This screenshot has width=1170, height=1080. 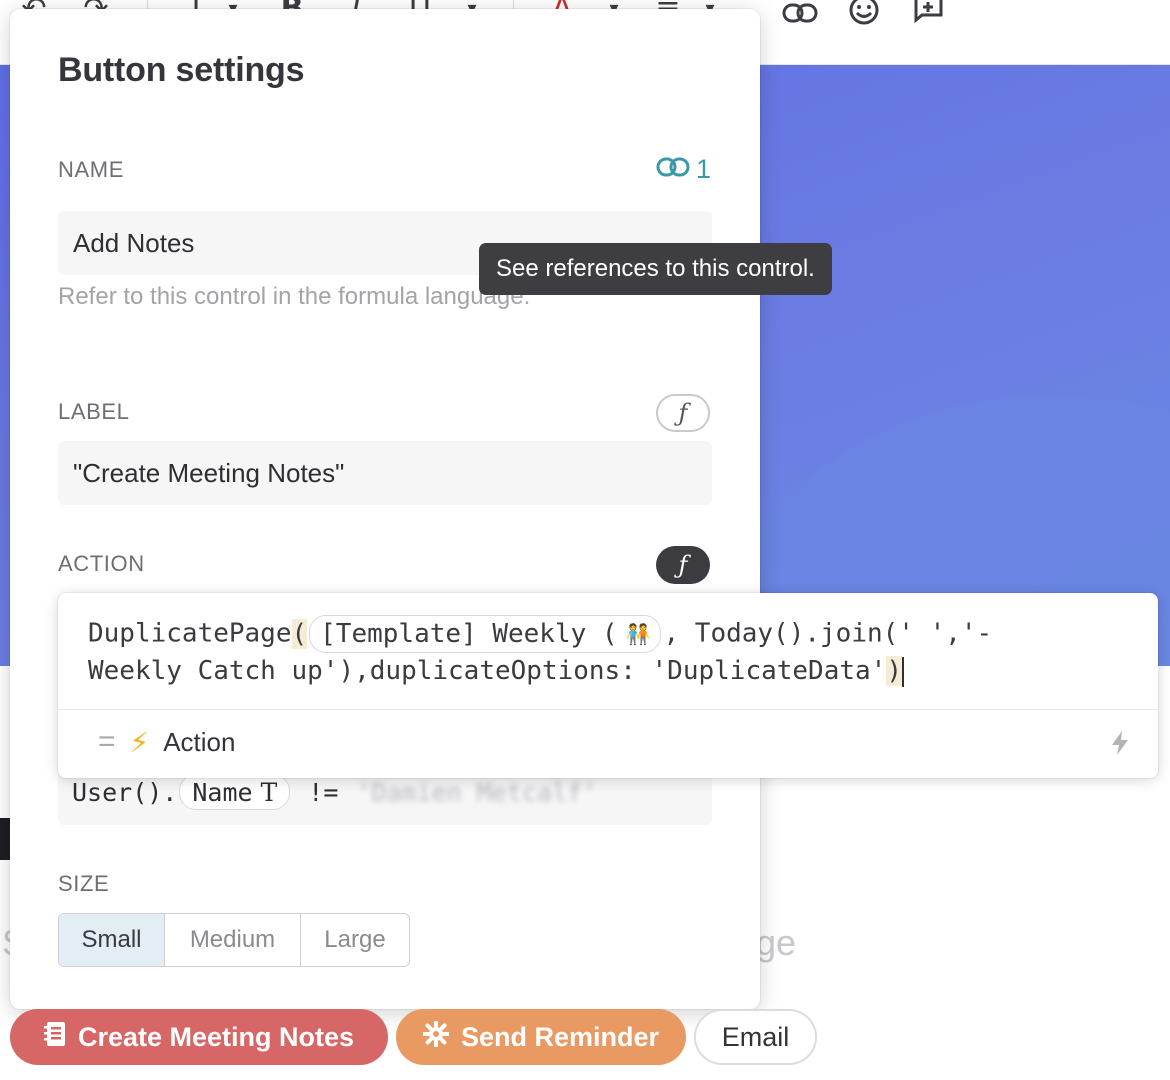 I want to click on formula-text: , Today().join(' ','-, so click(x=828, y=633).